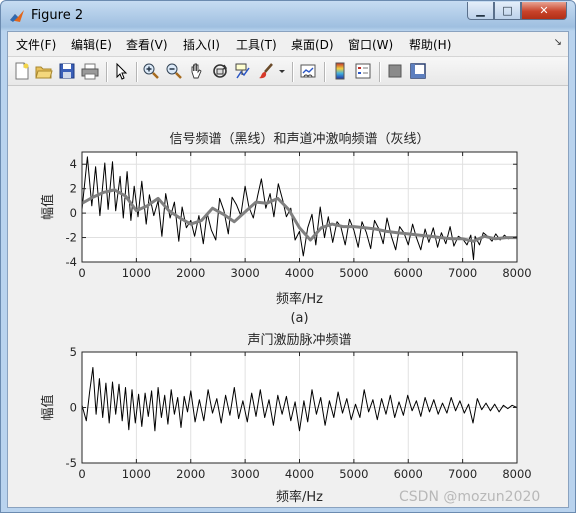  Describe the element at coordinates (558, 42) in the screenshot. I see `menu-dock-arrow-icon: ↘` at that location.